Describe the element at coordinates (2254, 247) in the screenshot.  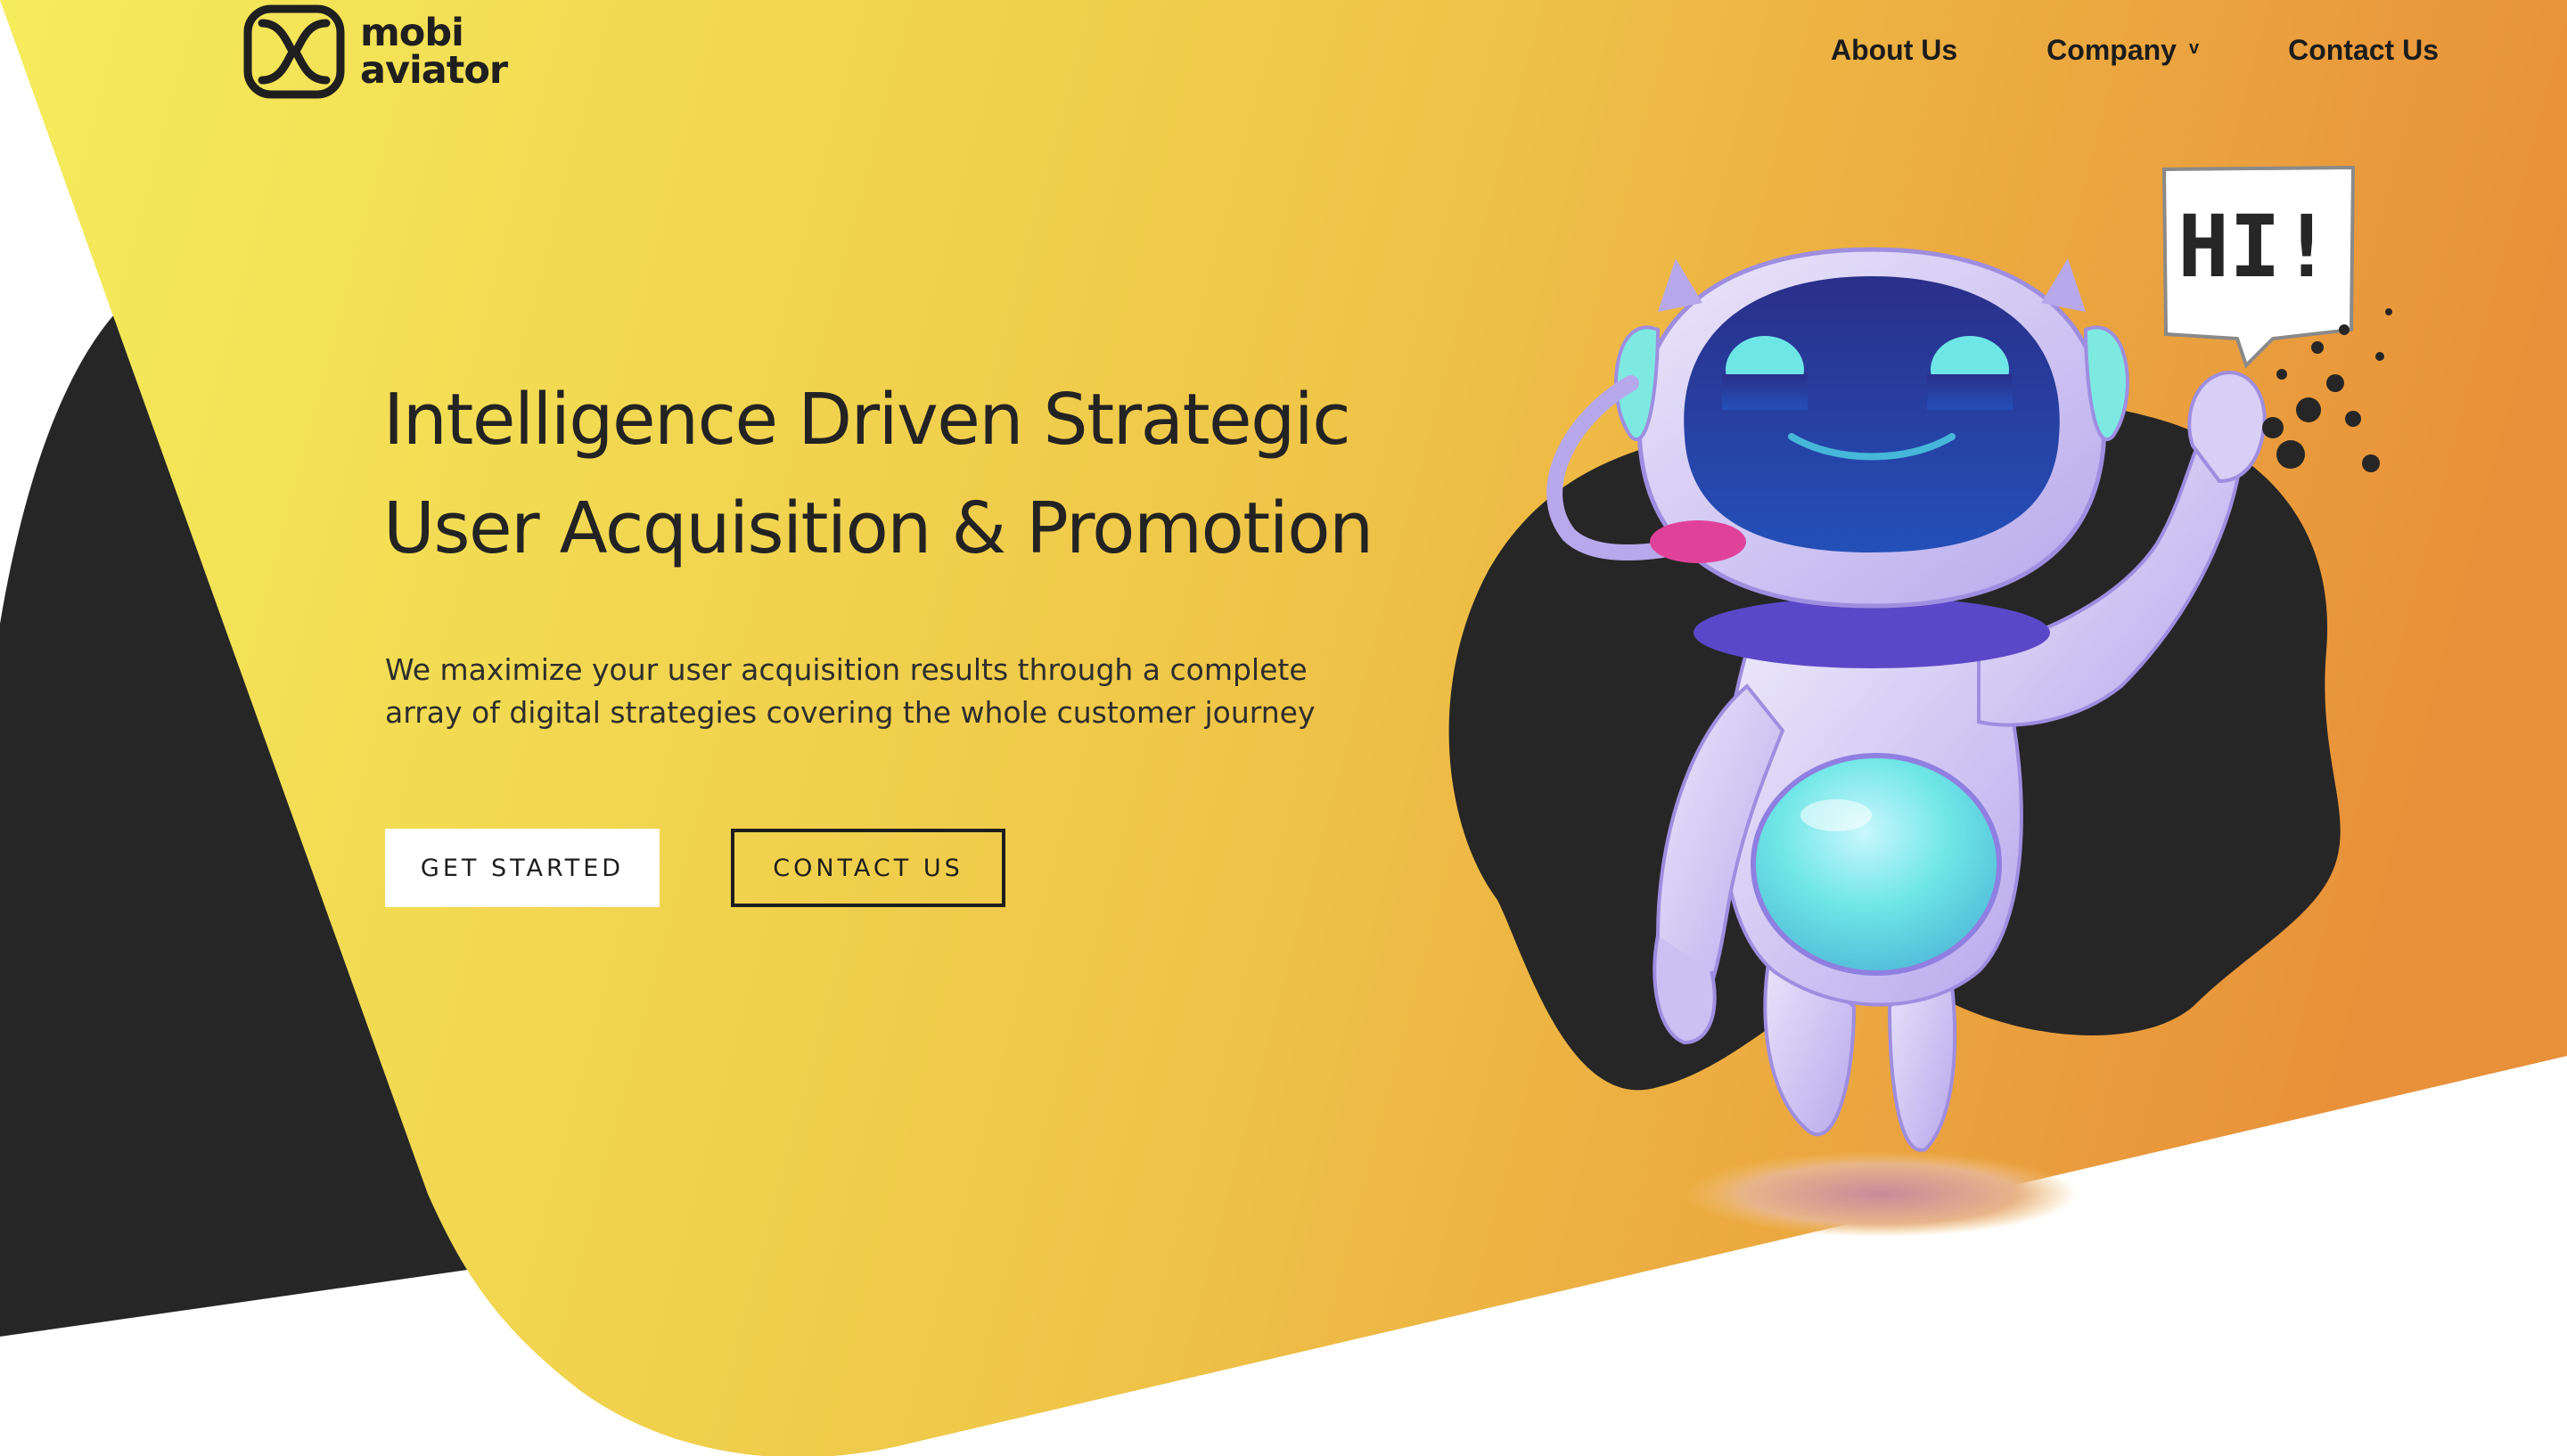
I see `speech-bubble-text: HI!` at that location.